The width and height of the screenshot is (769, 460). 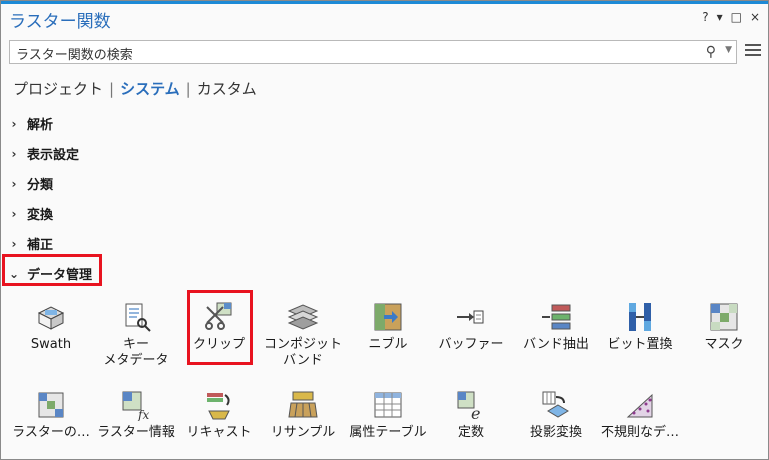 I want to click on tool-buffer: バッファー, so click(x=471, y=327).